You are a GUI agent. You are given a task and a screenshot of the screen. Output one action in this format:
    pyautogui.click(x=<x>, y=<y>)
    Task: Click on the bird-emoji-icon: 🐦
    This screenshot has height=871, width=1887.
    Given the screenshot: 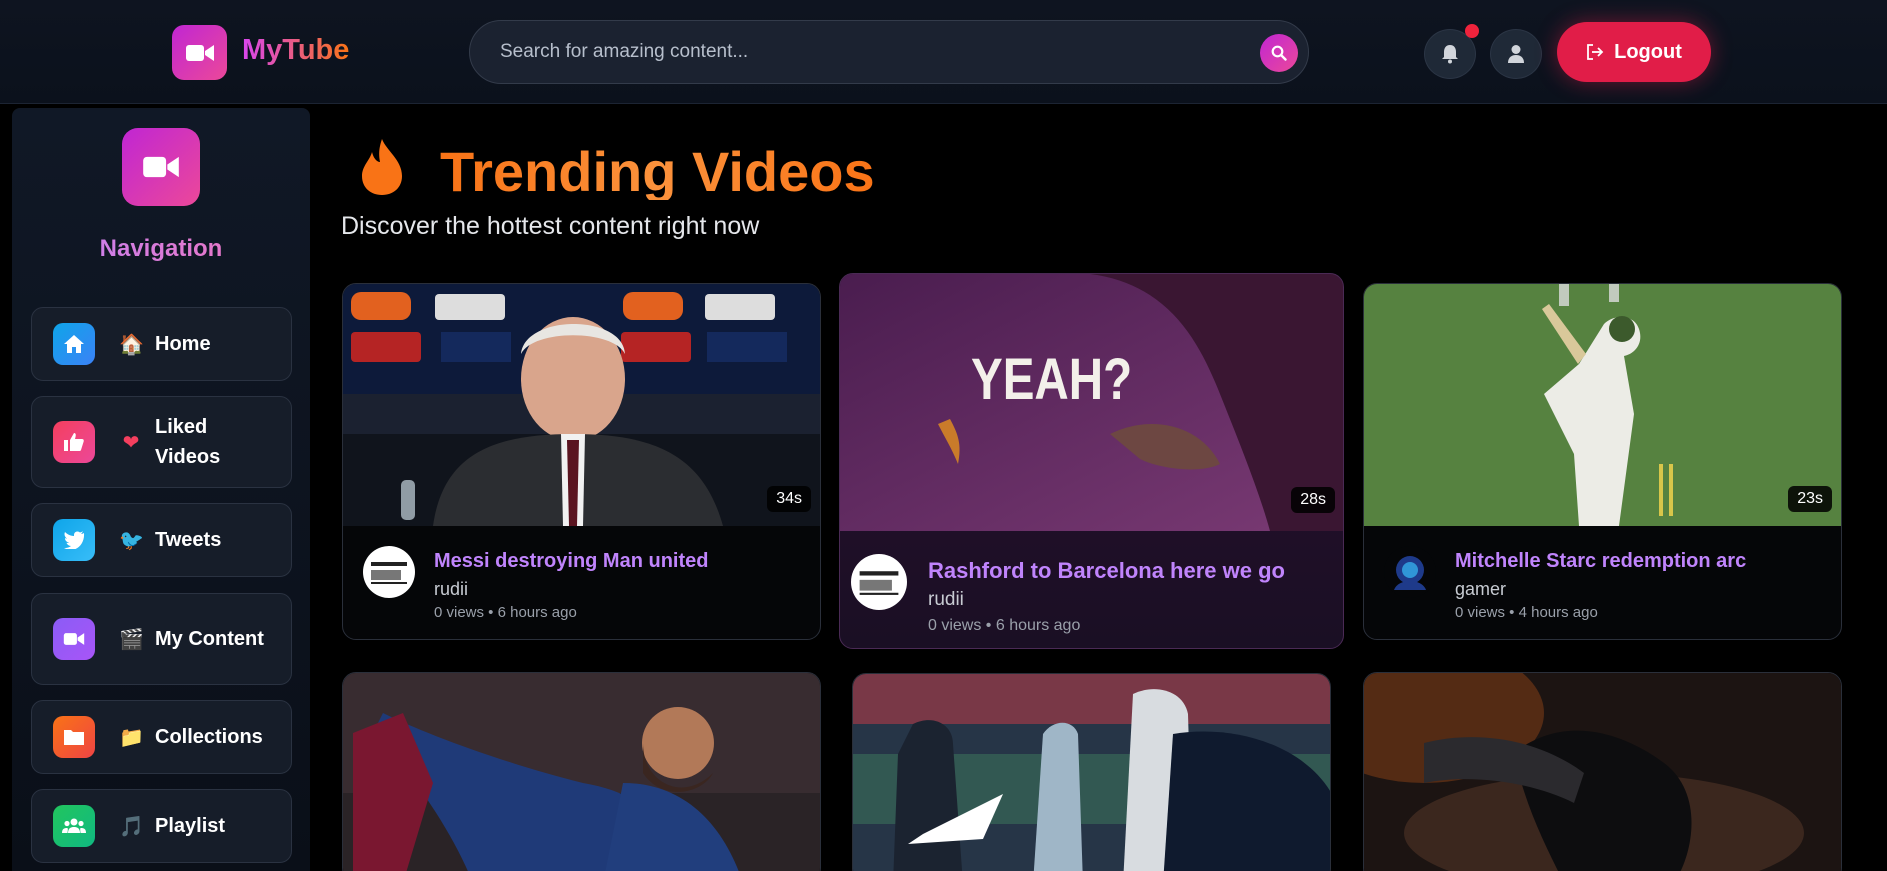 What is the action you would take?
    pyautogui.click(x=131, y=540)
    